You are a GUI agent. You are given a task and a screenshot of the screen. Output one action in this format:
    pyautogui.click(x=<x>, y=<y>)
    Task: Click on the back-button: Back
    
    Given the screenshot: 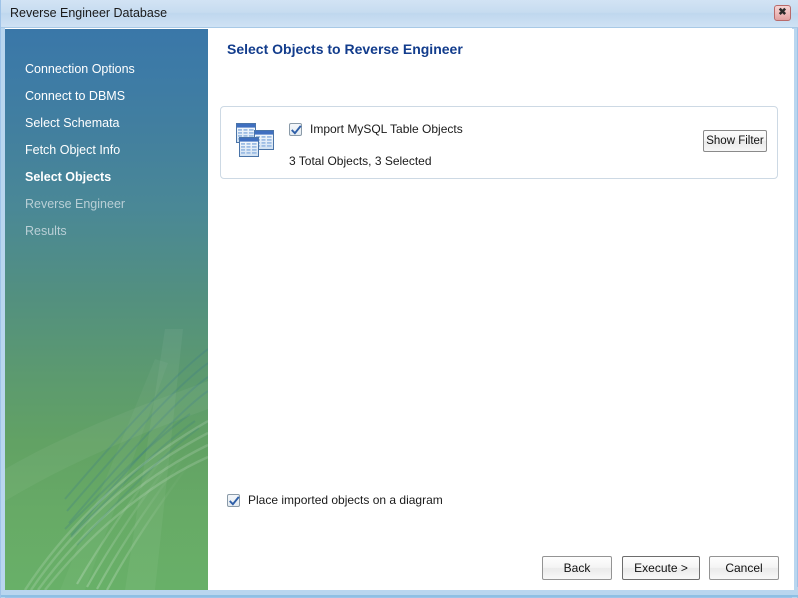 What is the action you would take?
    pyautogui.click(x=577, y=568)
    